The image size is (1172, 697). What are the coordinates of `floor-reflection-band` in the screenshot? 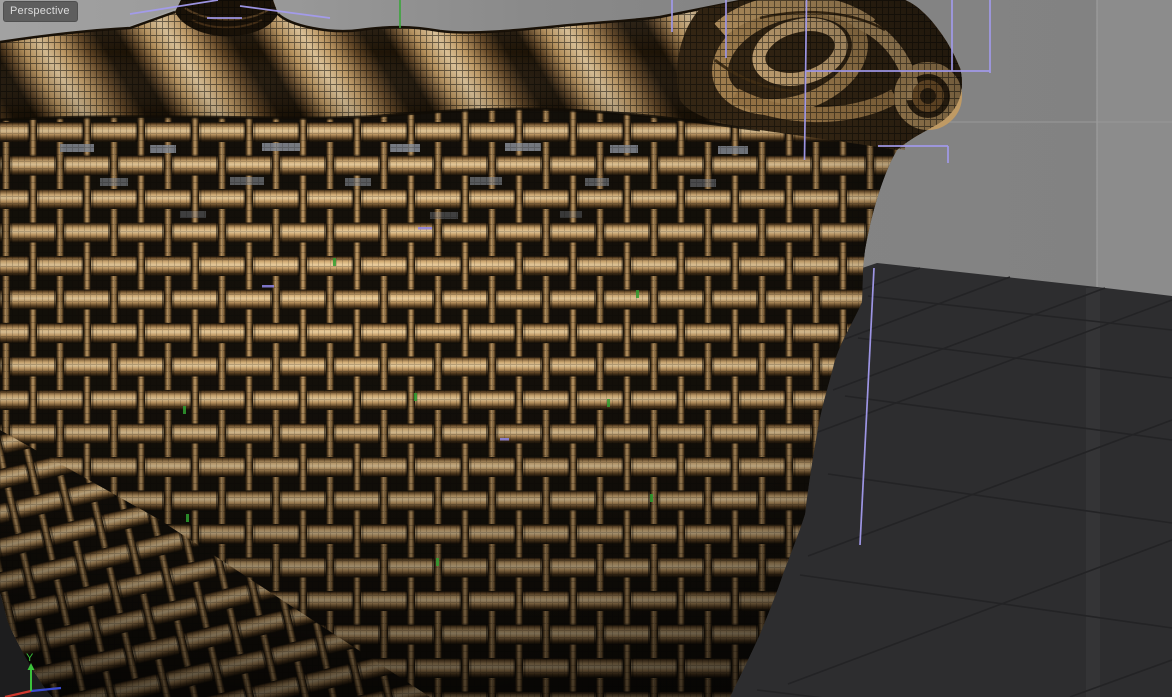 It's located at (1093, 492).